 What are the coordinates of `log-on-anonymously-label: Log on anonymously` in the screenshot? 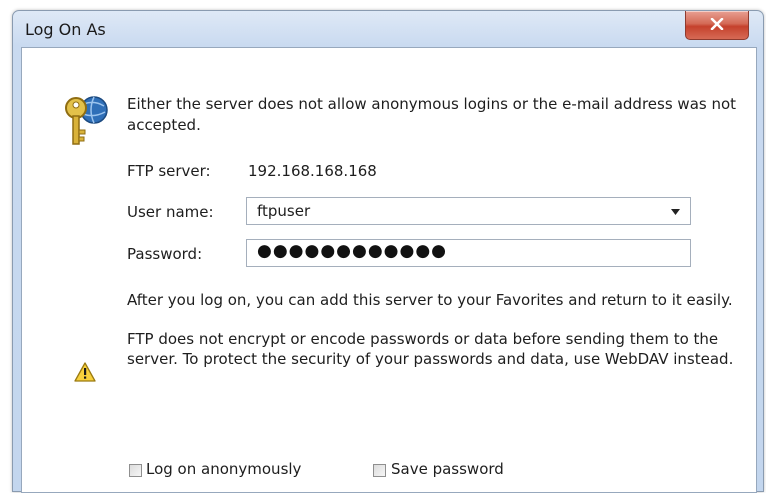 It's located at (223, 469).